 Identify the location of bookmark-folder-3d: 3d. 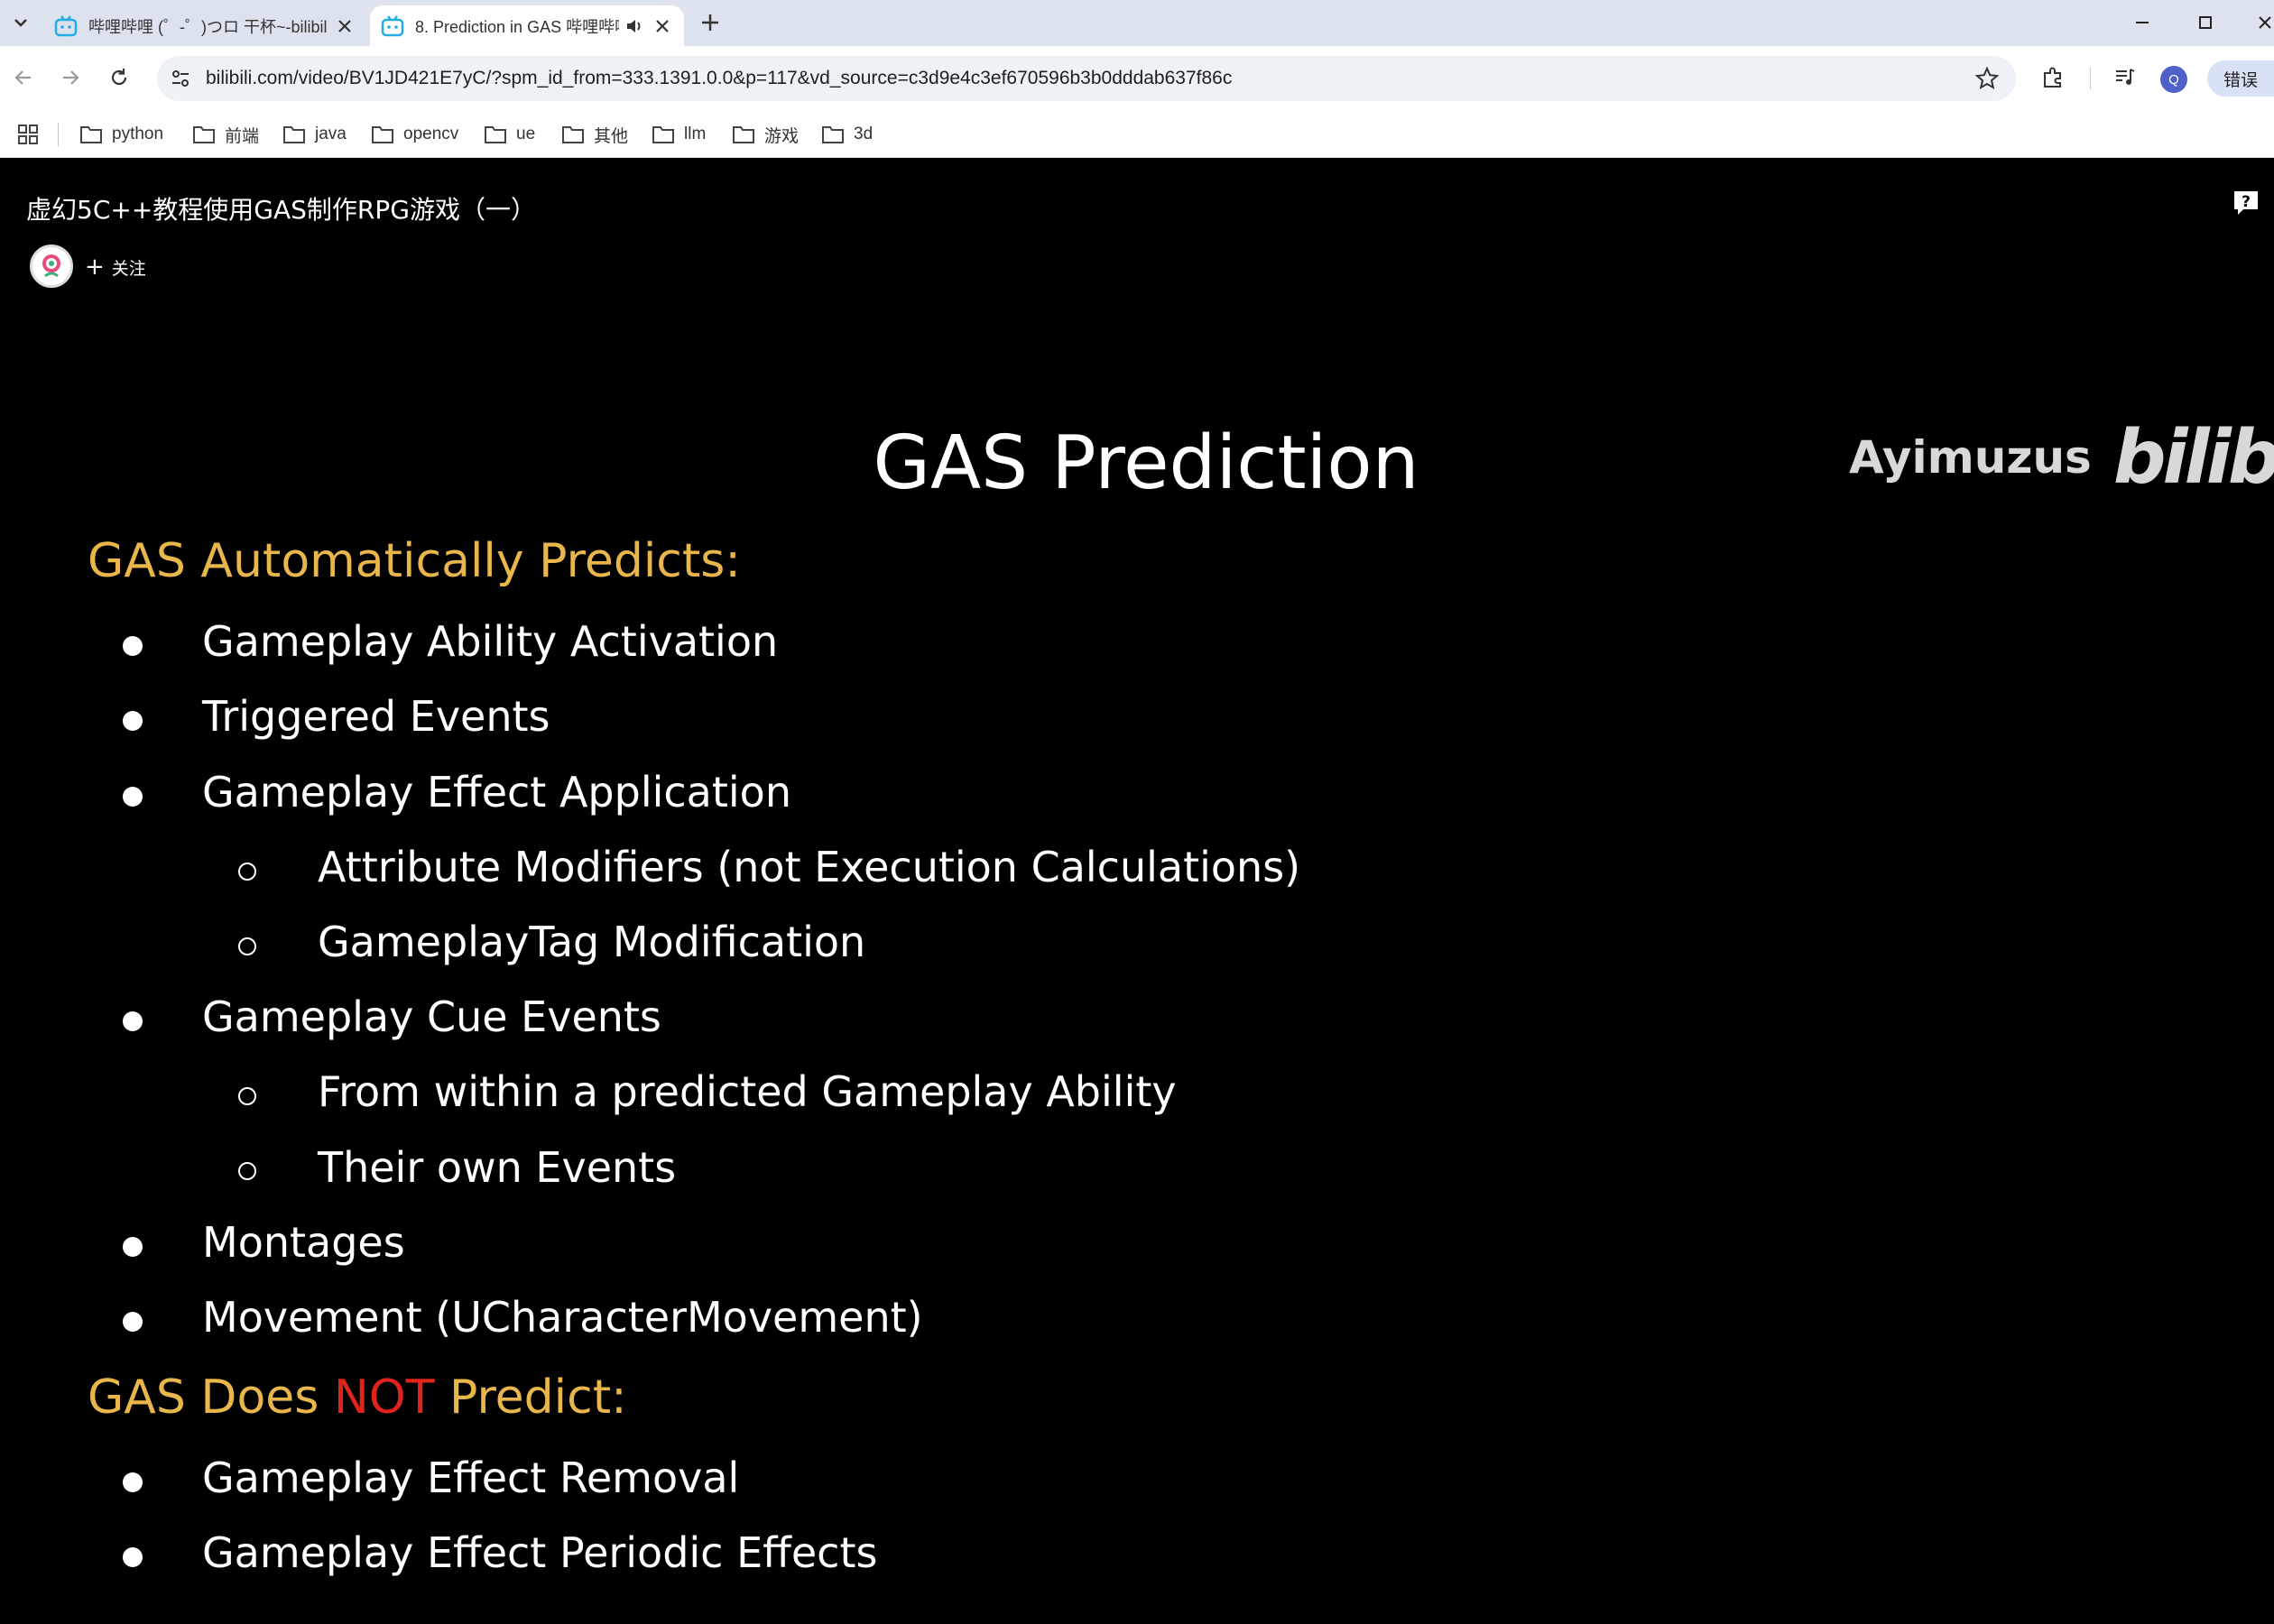
(847, 134).